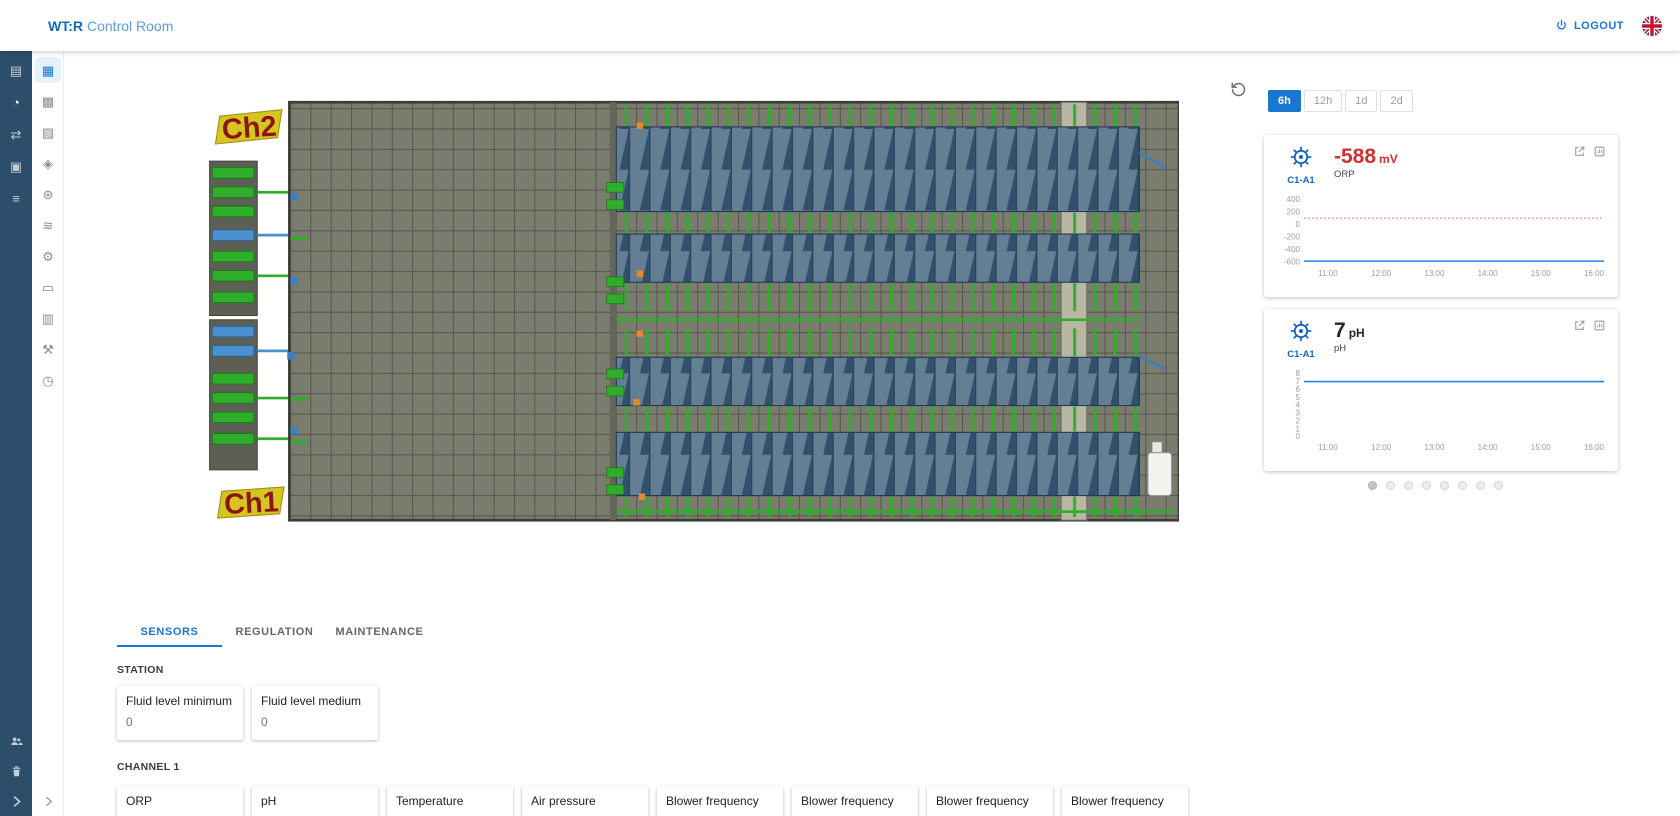 The image size is (1680, 816). Describe the element at coordinates (16, 134) in the screenshot. I see `transfer-icon: ⇄` at that location.